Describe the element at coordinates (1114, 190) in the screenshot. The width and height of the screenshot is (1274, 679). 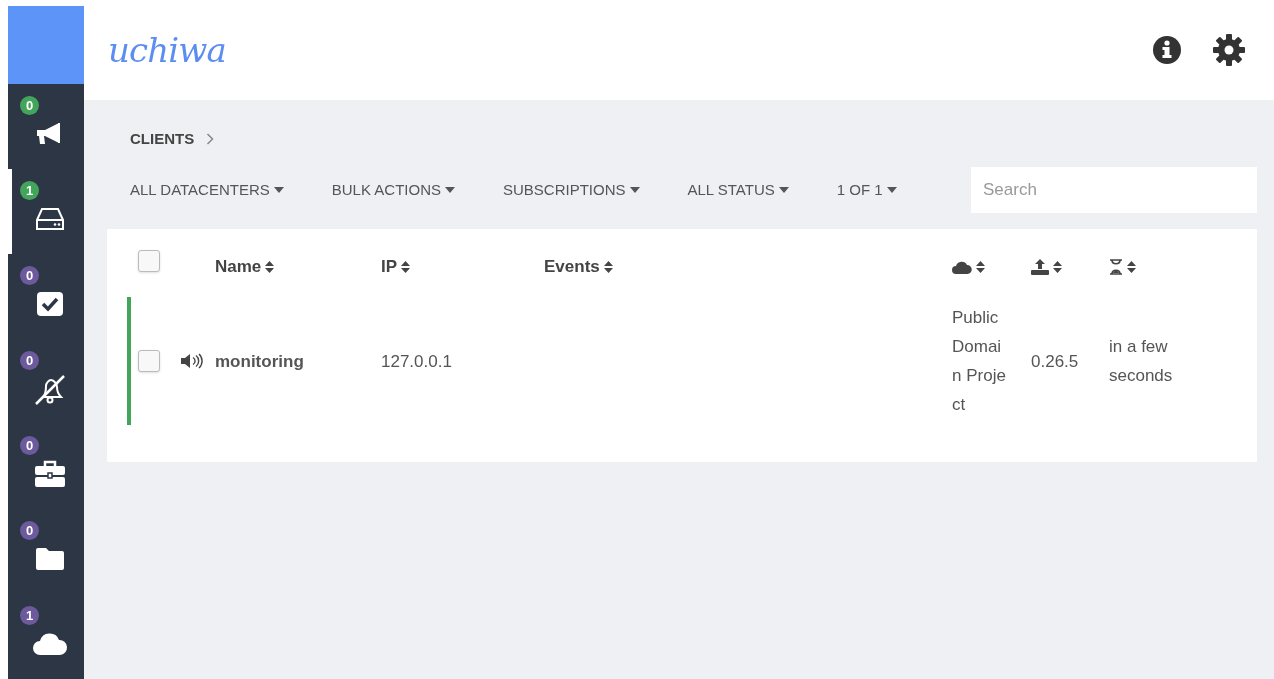
I see `search-field: Search` at that location.